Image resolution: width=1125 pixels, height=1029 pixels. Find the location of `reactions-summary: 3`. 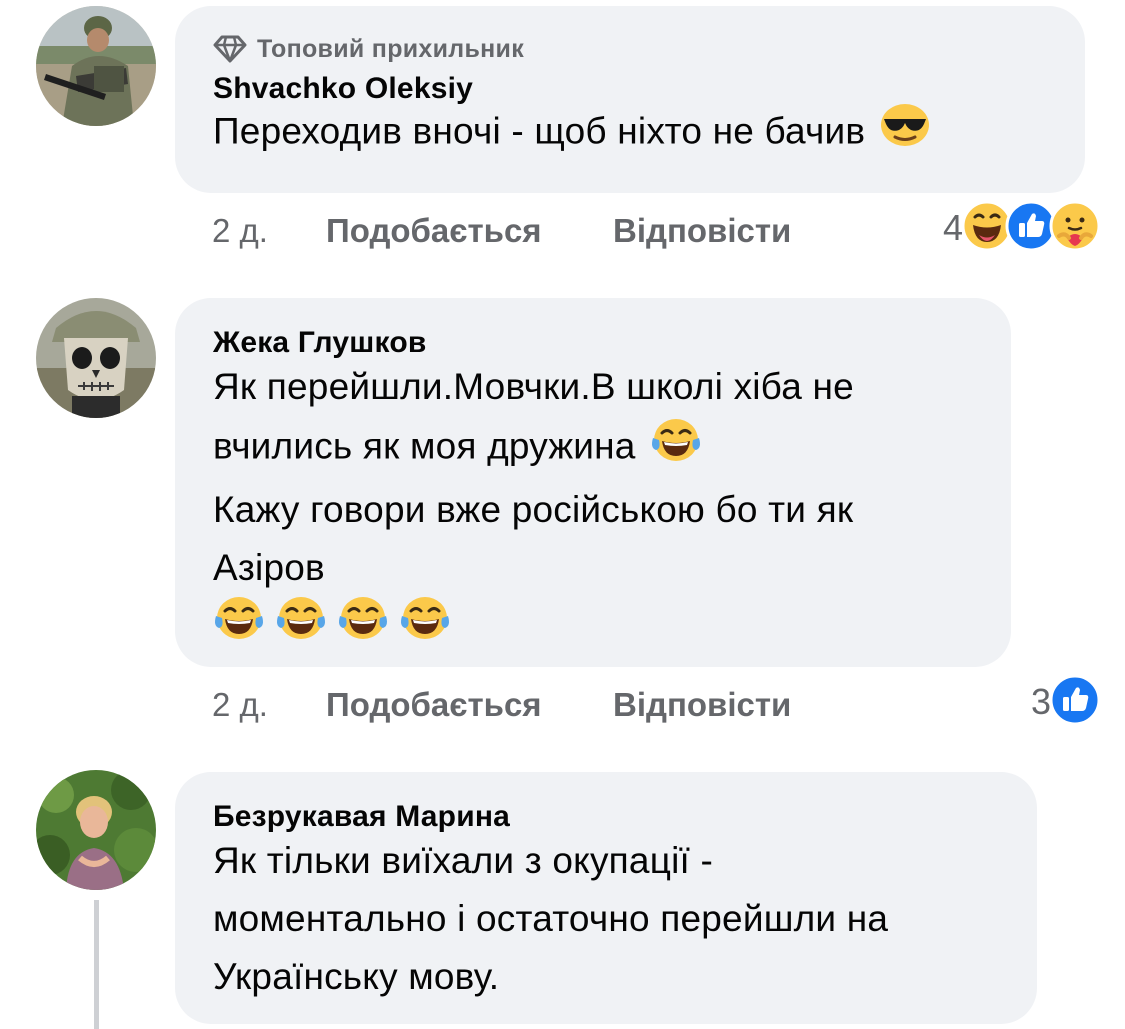

reactions-summary: 3 is located at coordinates (1065, 700).